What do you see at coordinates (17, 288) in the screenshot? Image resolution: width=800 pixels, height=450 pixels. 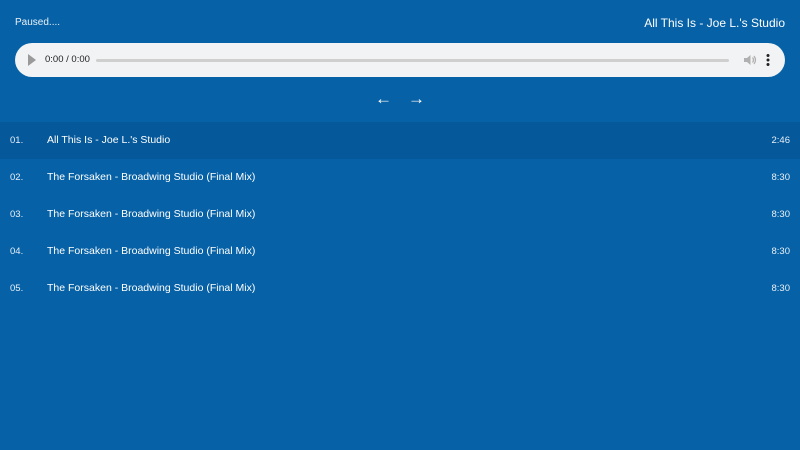 I see `track-number: 05.` at bounding box center [17, 288].